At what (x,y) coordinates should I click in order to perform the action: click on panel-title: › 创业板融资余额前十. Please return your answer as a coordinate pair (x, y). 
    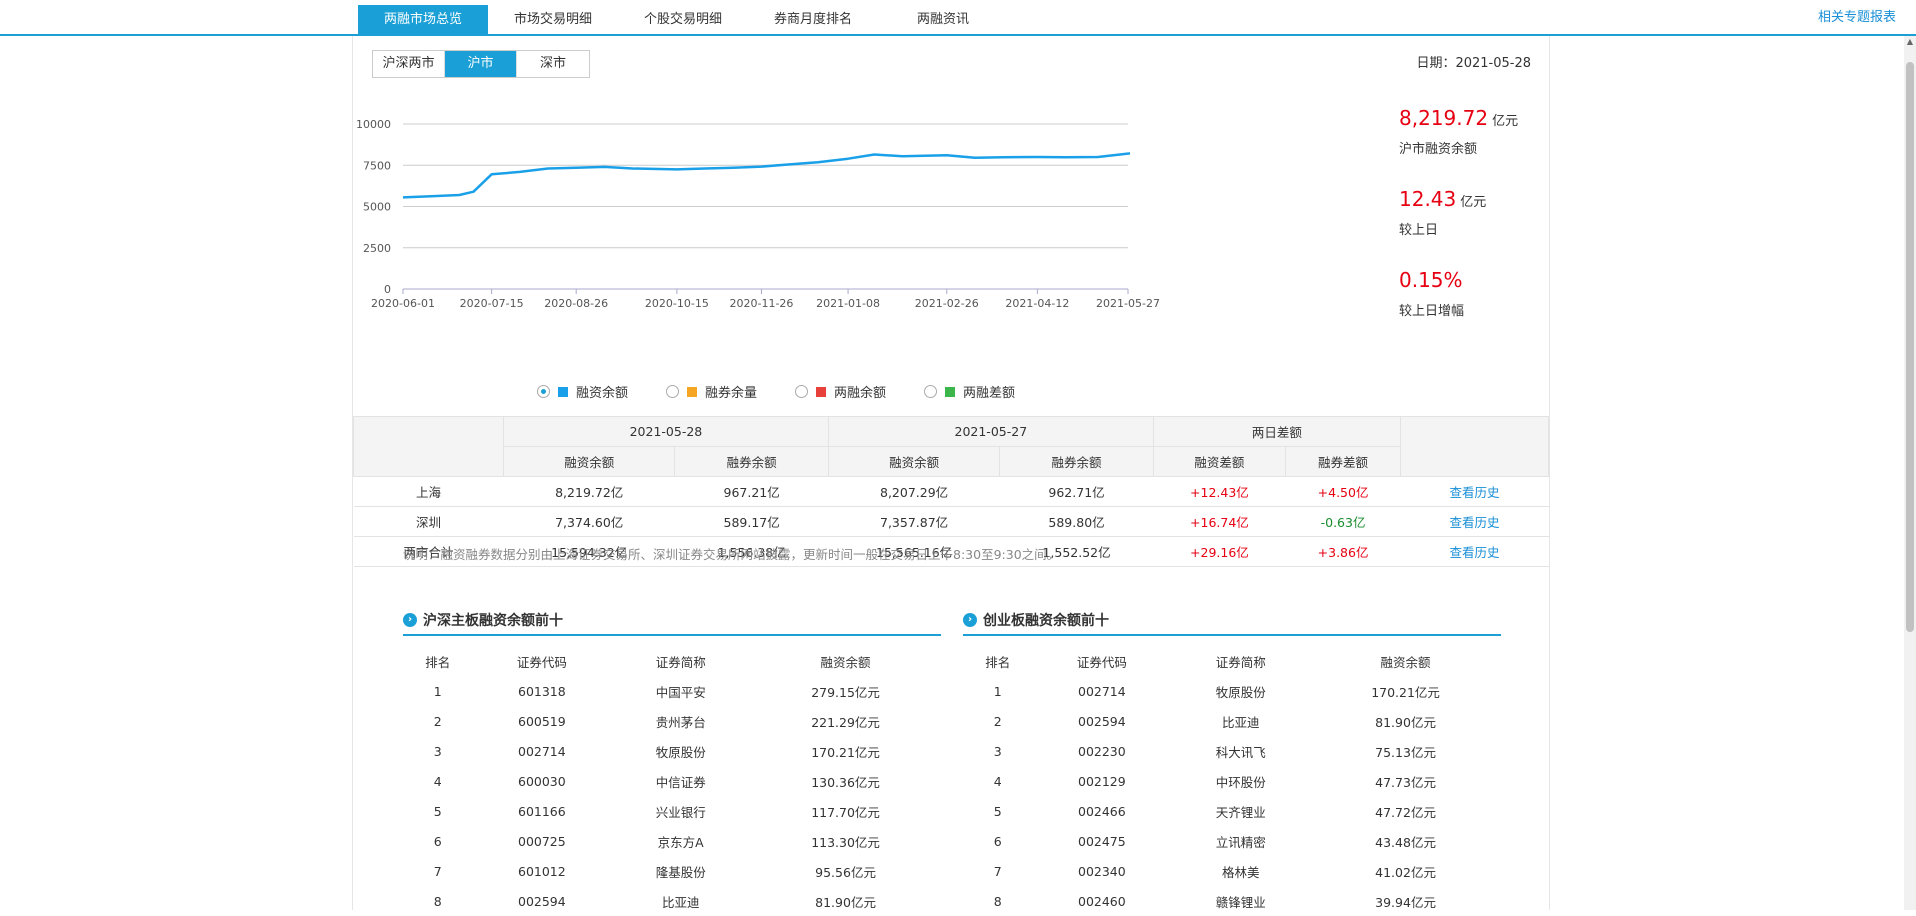
    Looking at the image, I should click on (1232, 621).